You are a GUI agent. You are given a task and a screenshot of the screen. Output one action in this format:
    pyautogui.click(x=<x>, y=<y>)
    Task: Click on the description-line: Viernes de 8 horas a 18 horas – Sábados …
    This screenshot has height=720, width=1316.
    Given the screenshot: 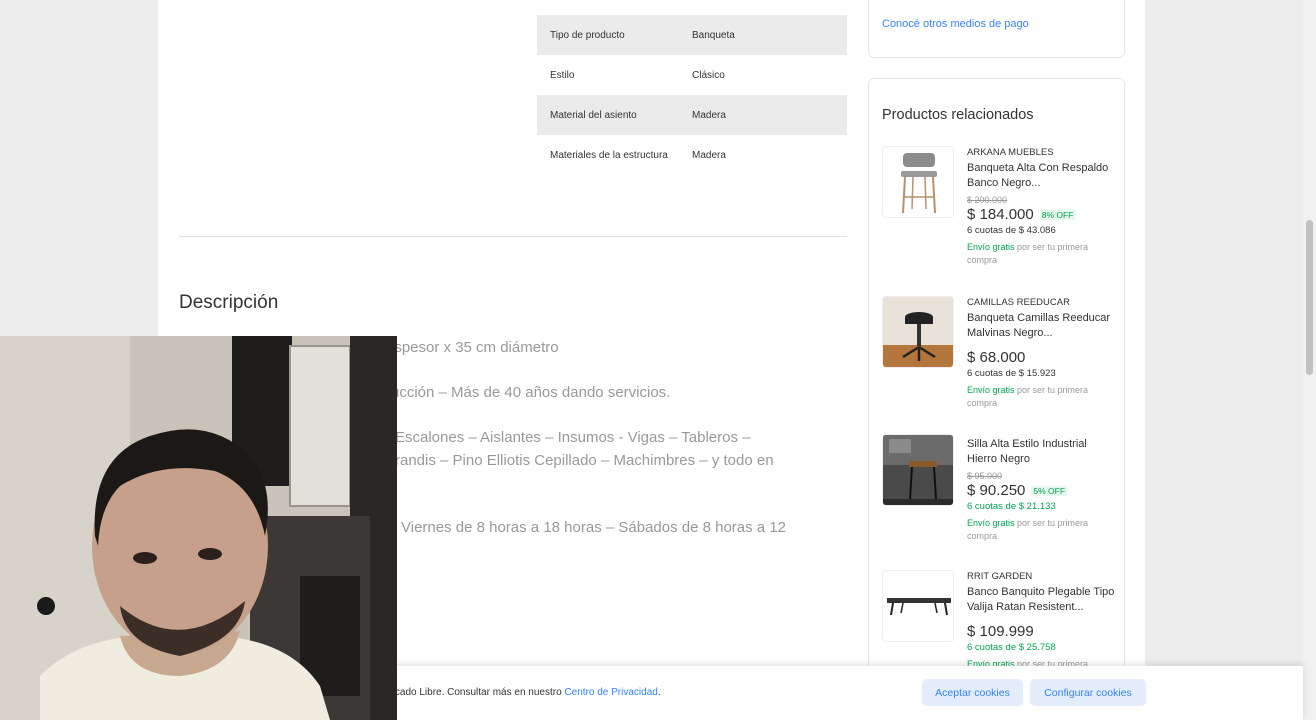 What is the action you would take?
    pyautogui.click(x=593, y=527)
    